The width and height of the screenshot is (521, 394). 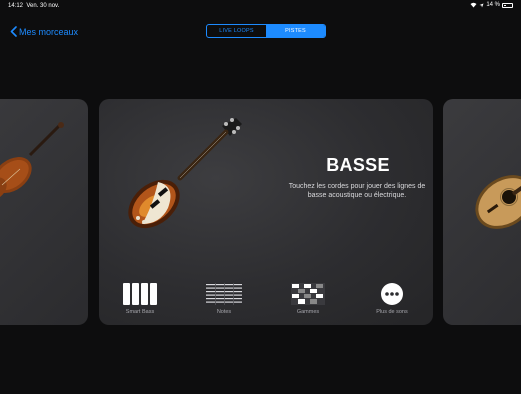 I want to click on acoustic-guitar-image, so click(x=498, y=202).